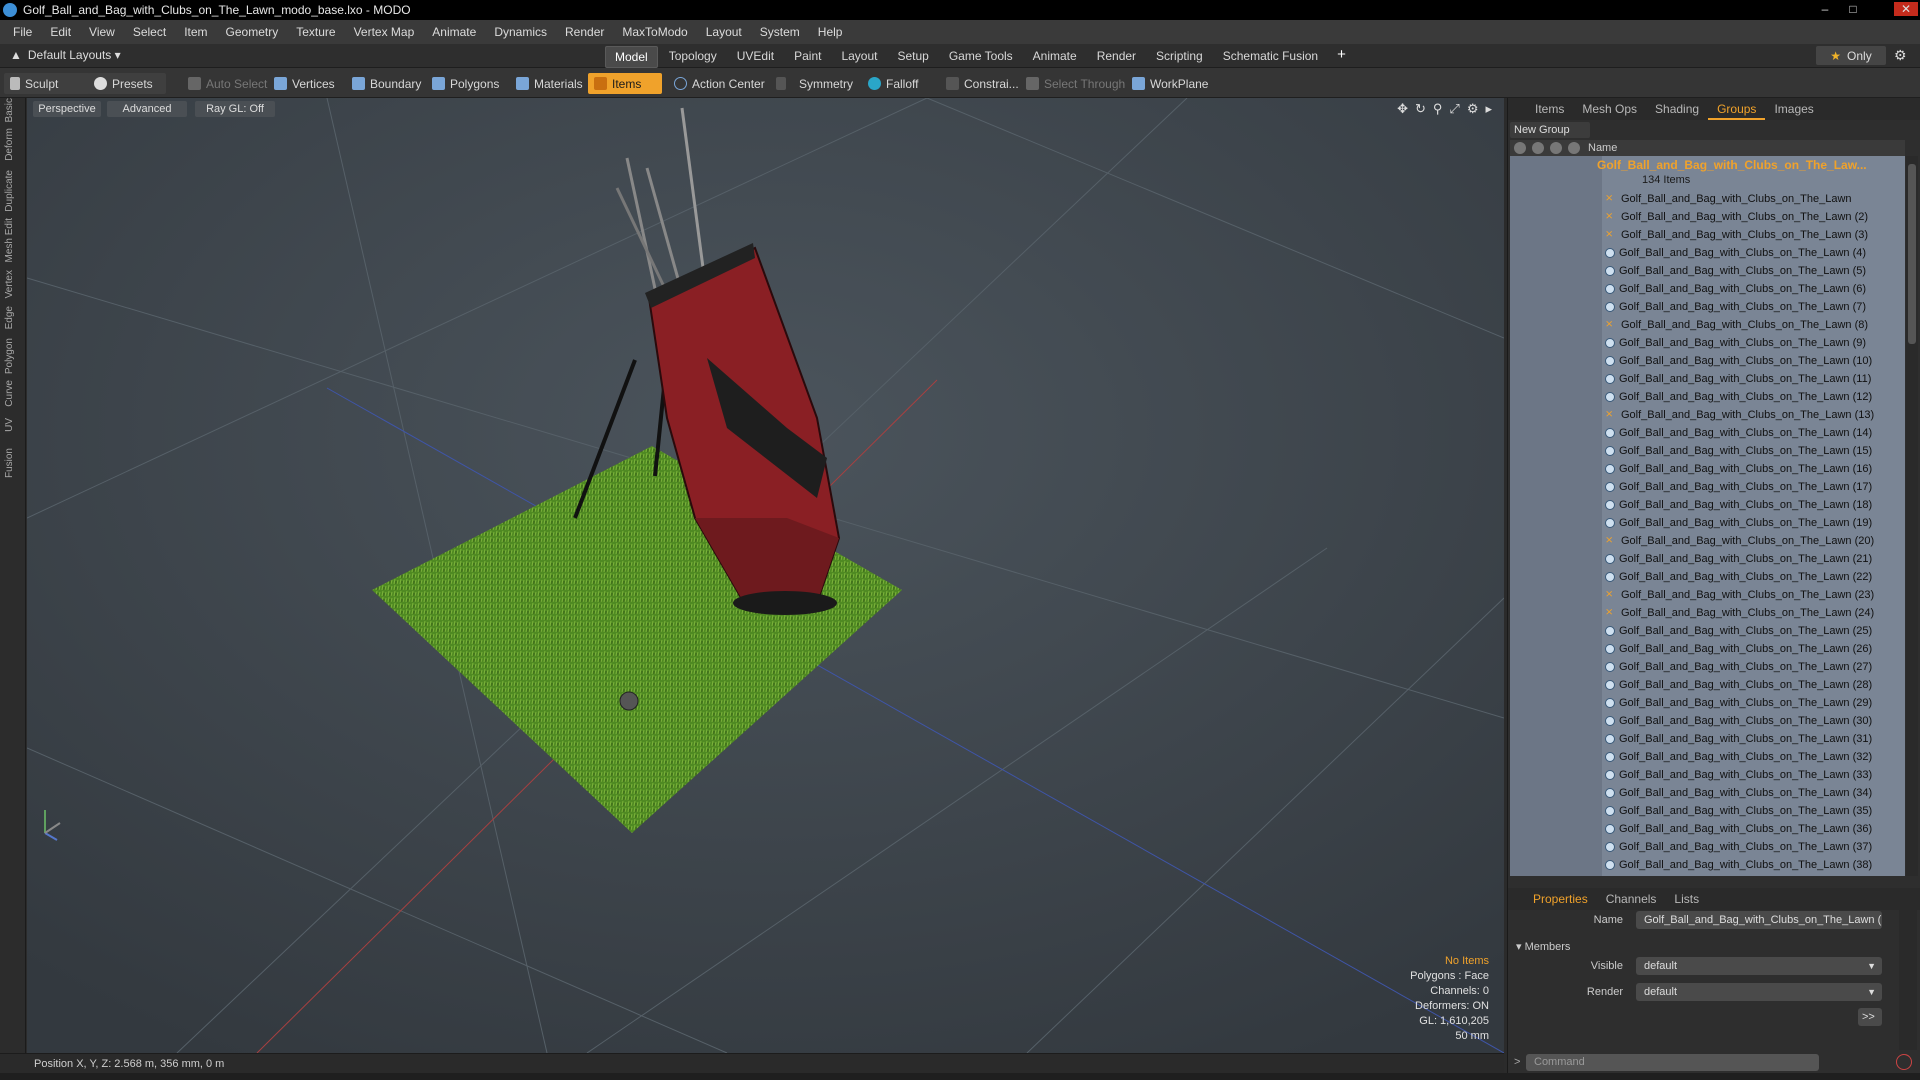 The width and height of the screenshot is (1920, 1080). Describe the element at coordinates (9, 191) in the screenshot. I see `left-tab-duplicate: Duplicate` at that location.